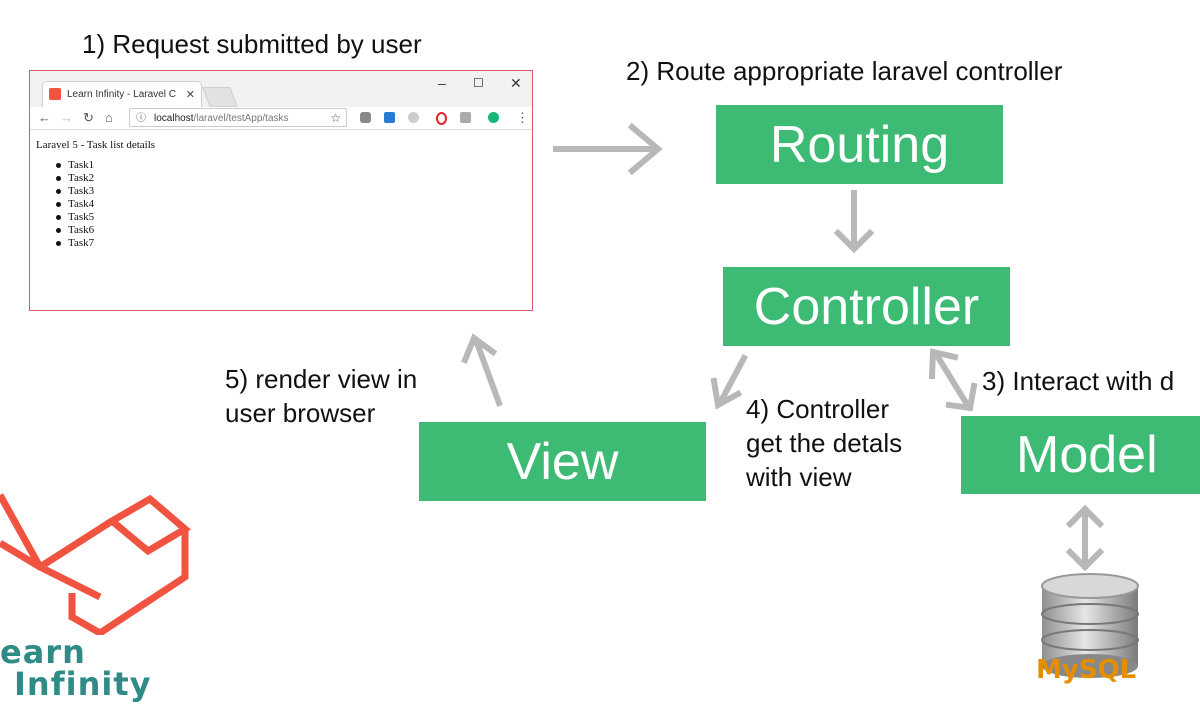  What do you see at coordinates (952, 380) in the screenshot?
I see `arrow-controller-model-bidirectional` at bounding box center [952, 380].